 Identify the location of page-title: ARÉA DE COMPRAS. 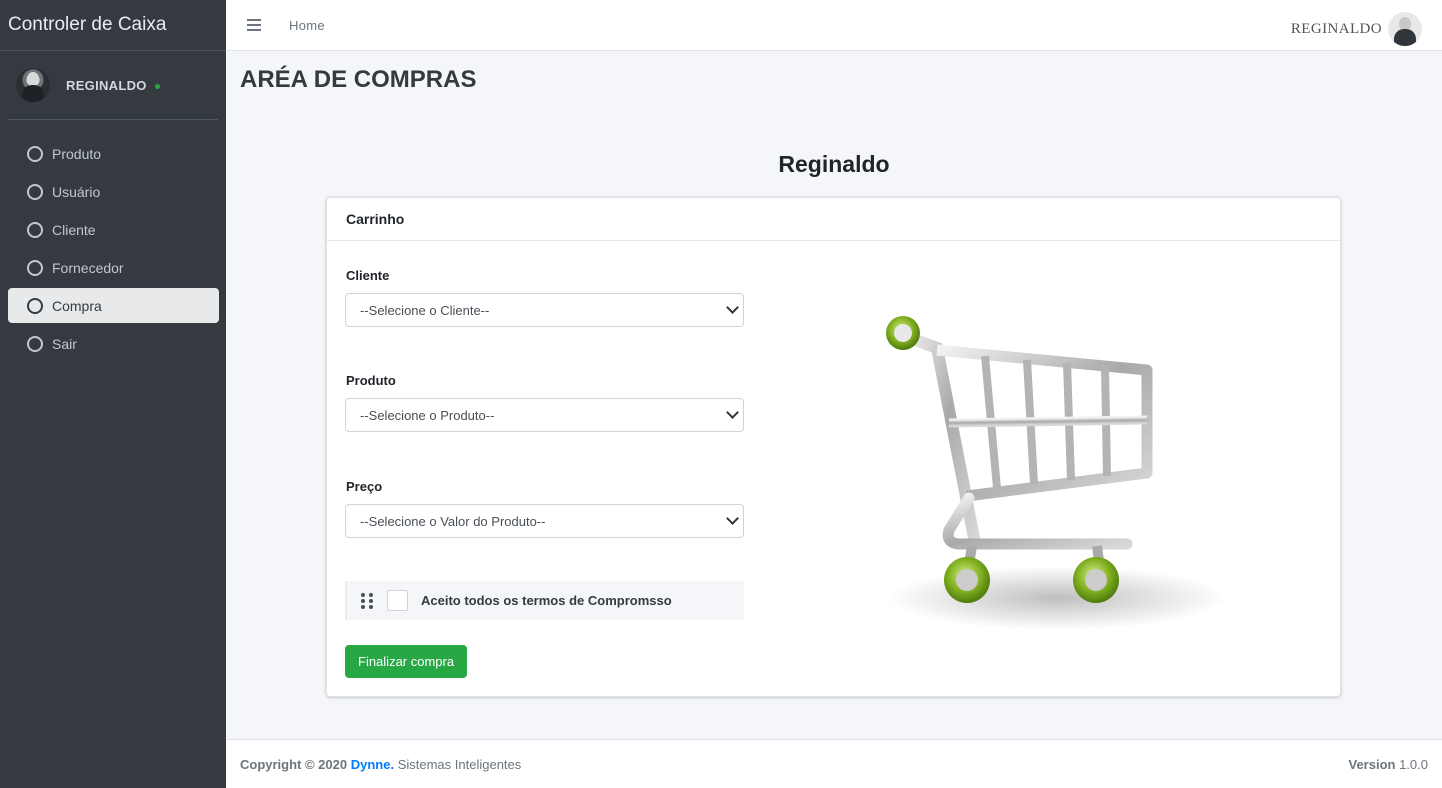
(358, 79).